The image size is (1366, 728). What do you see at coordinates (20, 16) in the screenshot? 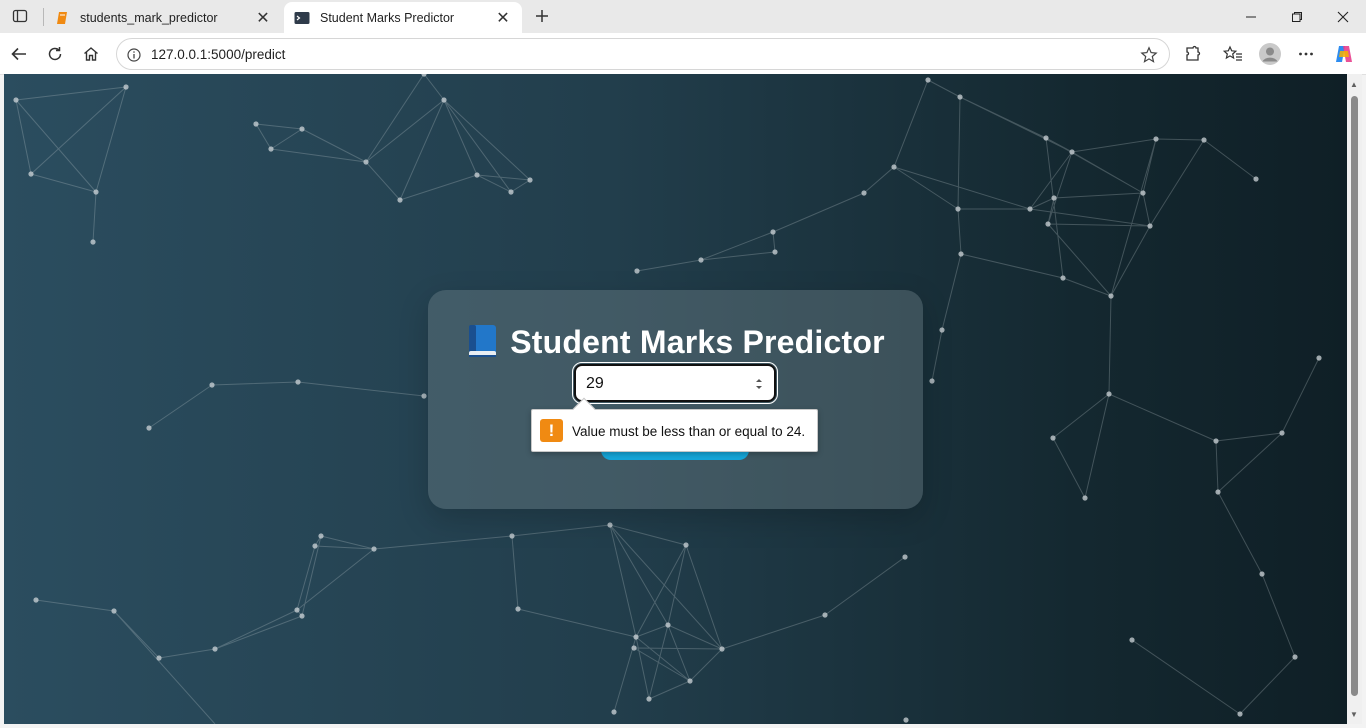
I see `tab-actions-icon` at bounding box center [20, 16].